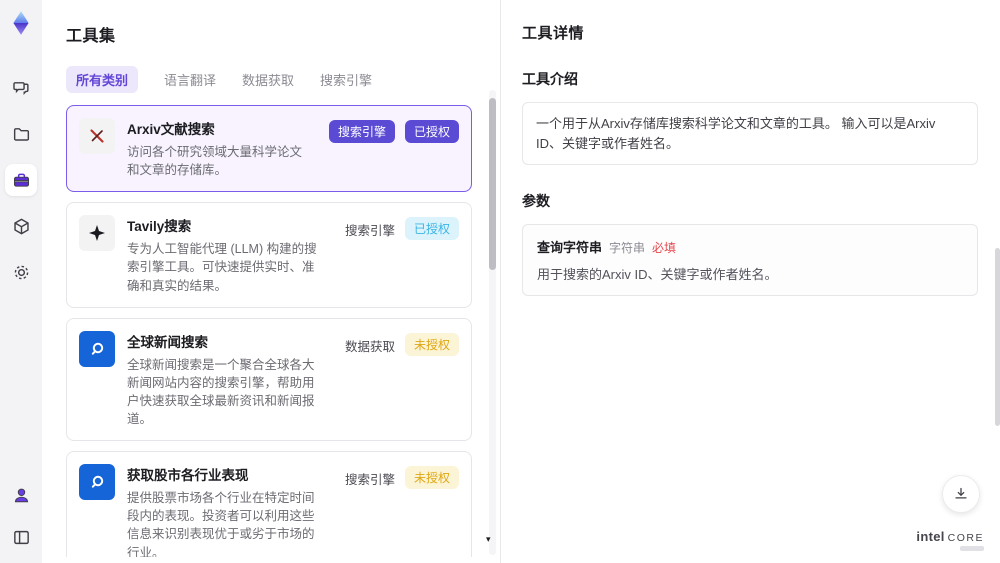  Describe the element at coordinates (965, 538) in the screenshot. I see `core-wordmark: CORE` at that location.